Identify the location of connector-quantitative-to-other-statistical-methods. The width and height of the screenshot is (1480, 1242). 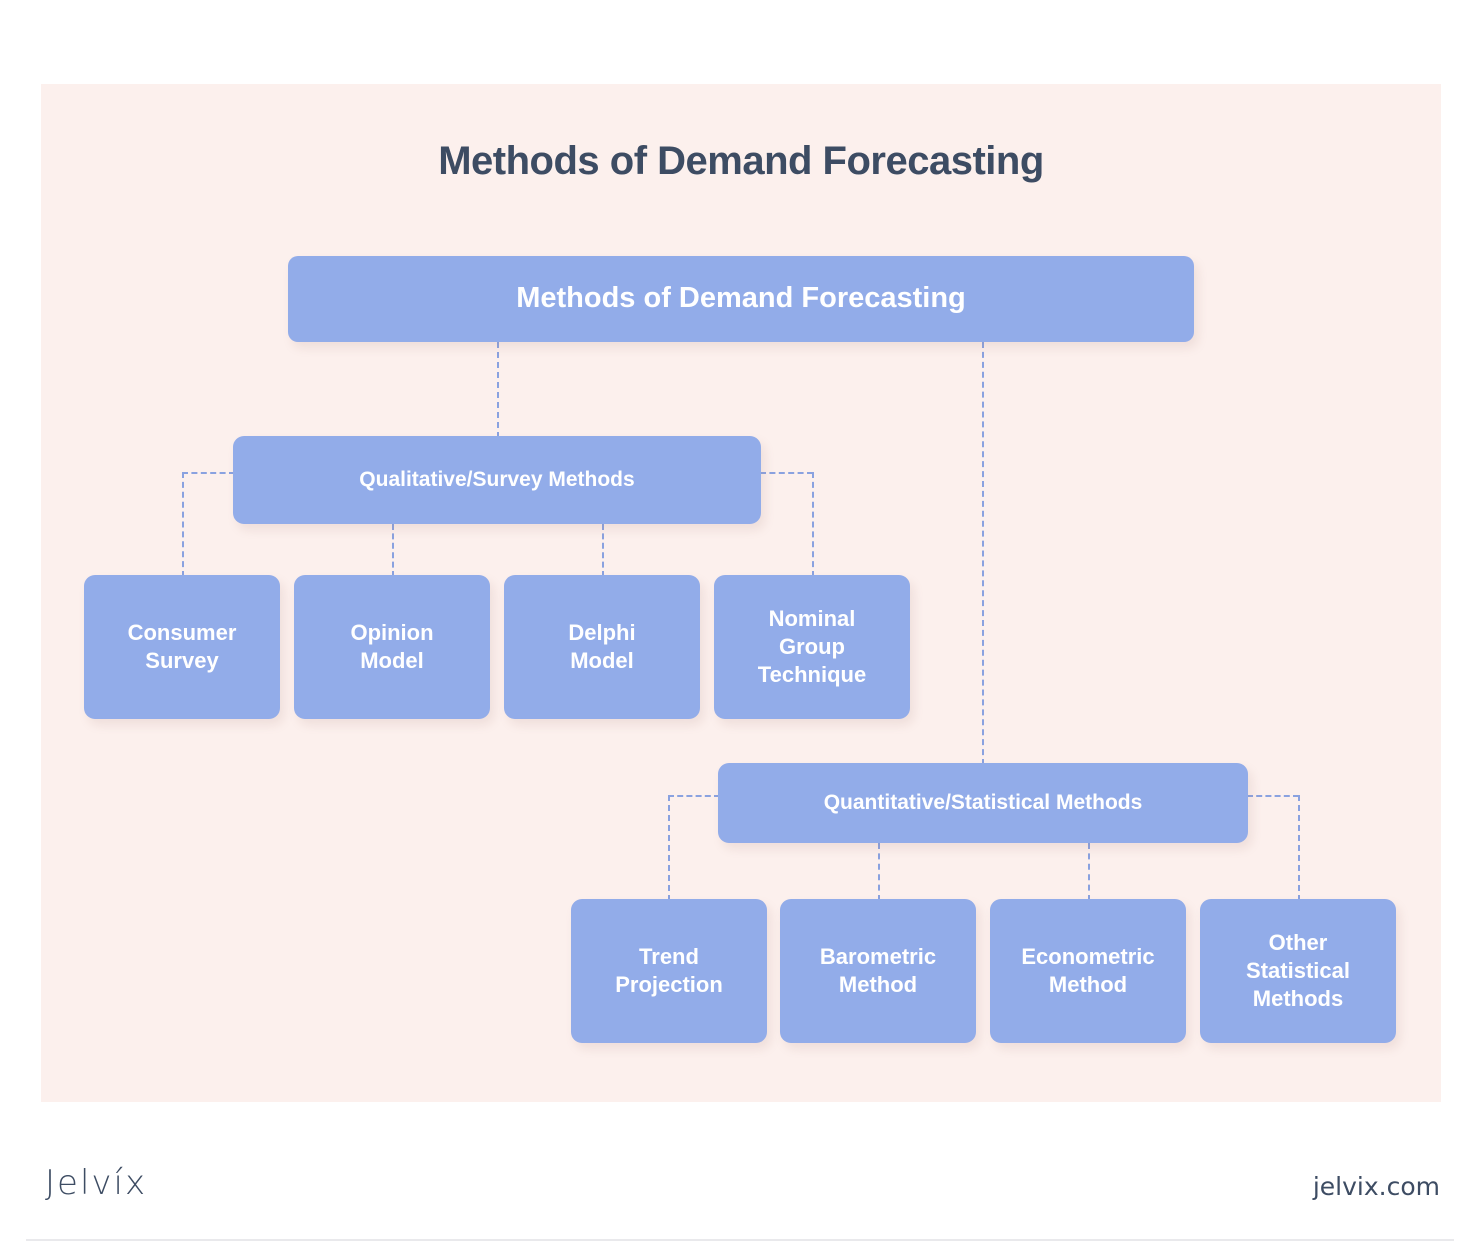
(1299, 848).